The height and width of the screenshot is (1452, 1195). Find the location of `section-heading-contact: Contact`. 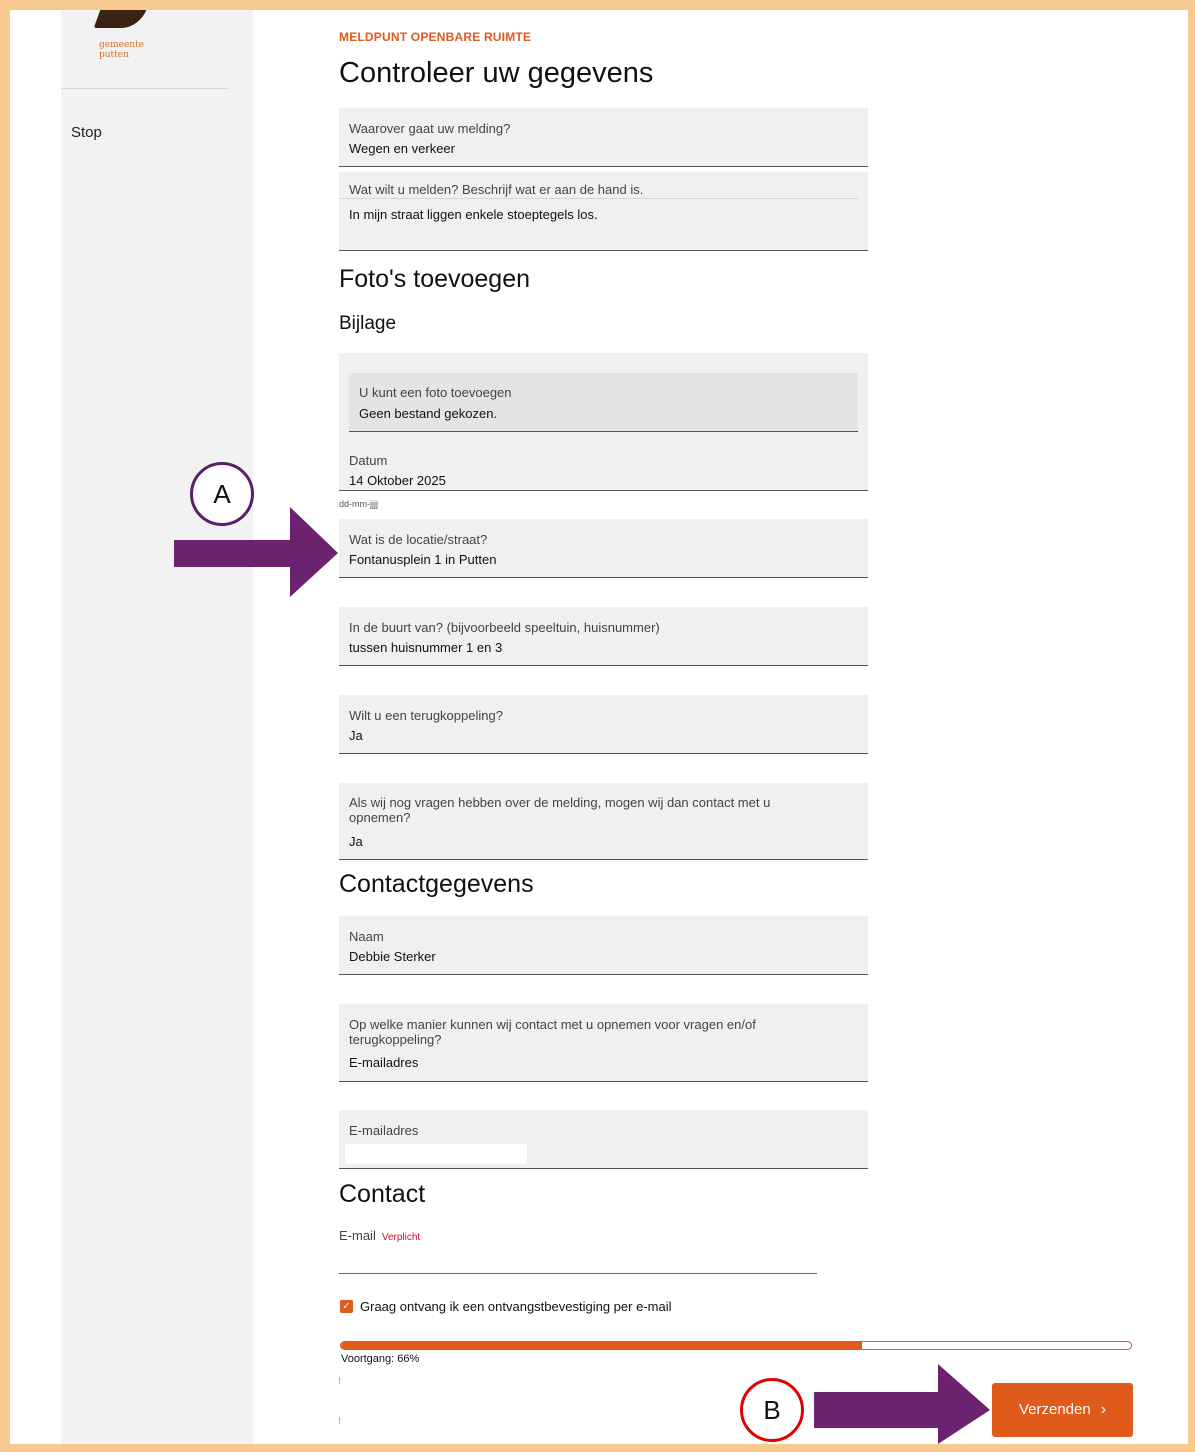

section-heading-contact: Contact is located at coordinates (382, 1194).